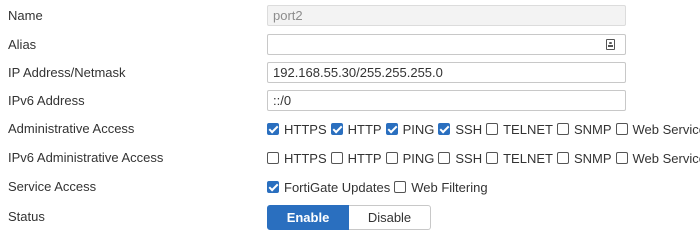 The height and width of the screenshot is (241, 700). Describe the element at coordinates (666, 129) in the screenshot. I see `admin-access-option-label: Web Service` at that location.